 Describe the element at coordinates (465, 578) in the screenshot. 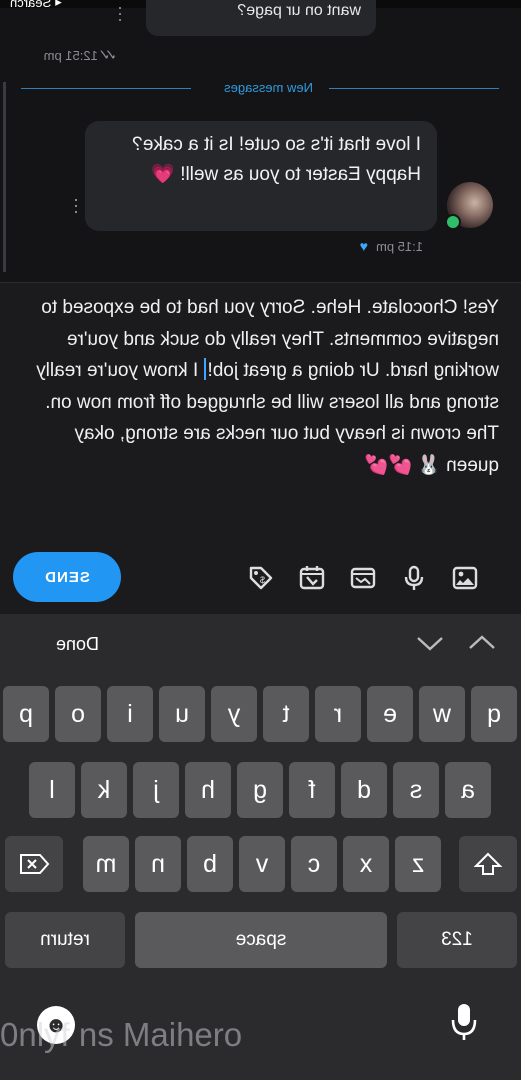

I see `image-icon` at that location.